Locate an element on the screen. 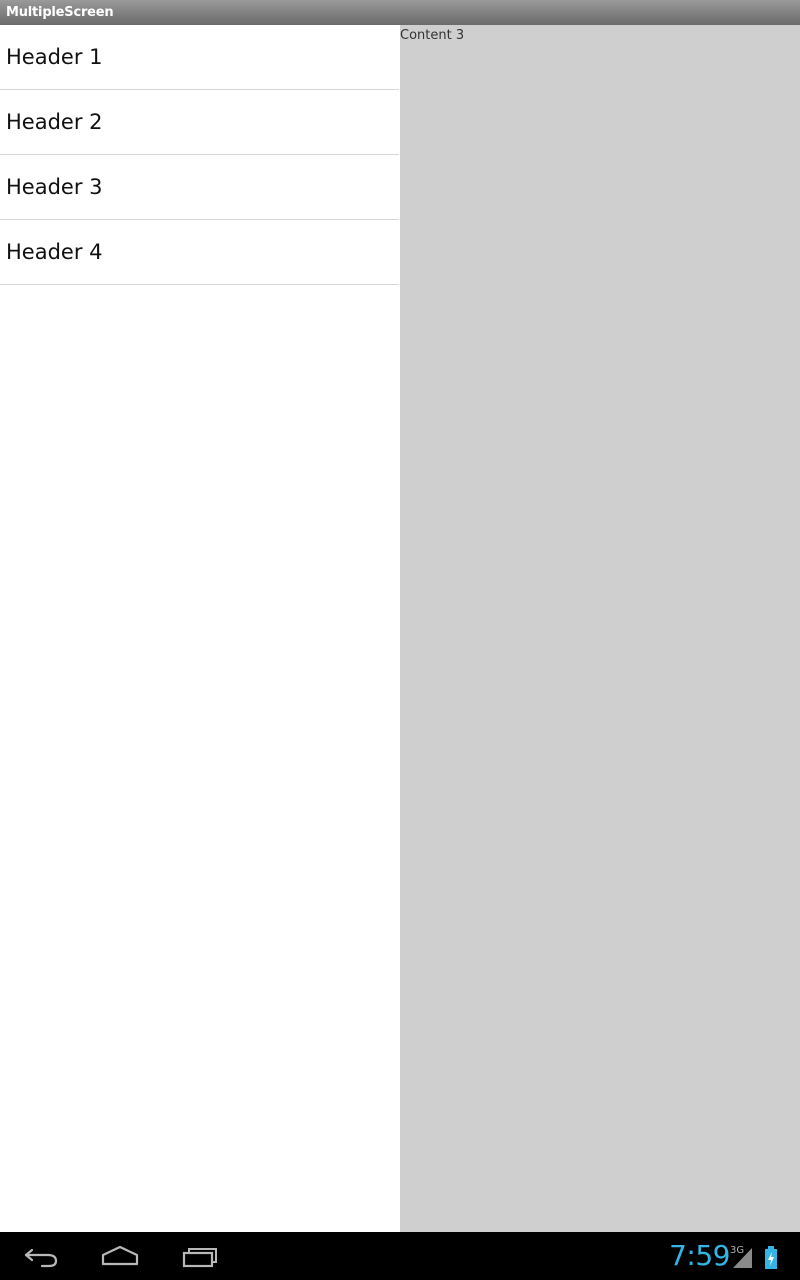 The image size is (800, 1280). back-icon is located at coordinates (40, 1256).